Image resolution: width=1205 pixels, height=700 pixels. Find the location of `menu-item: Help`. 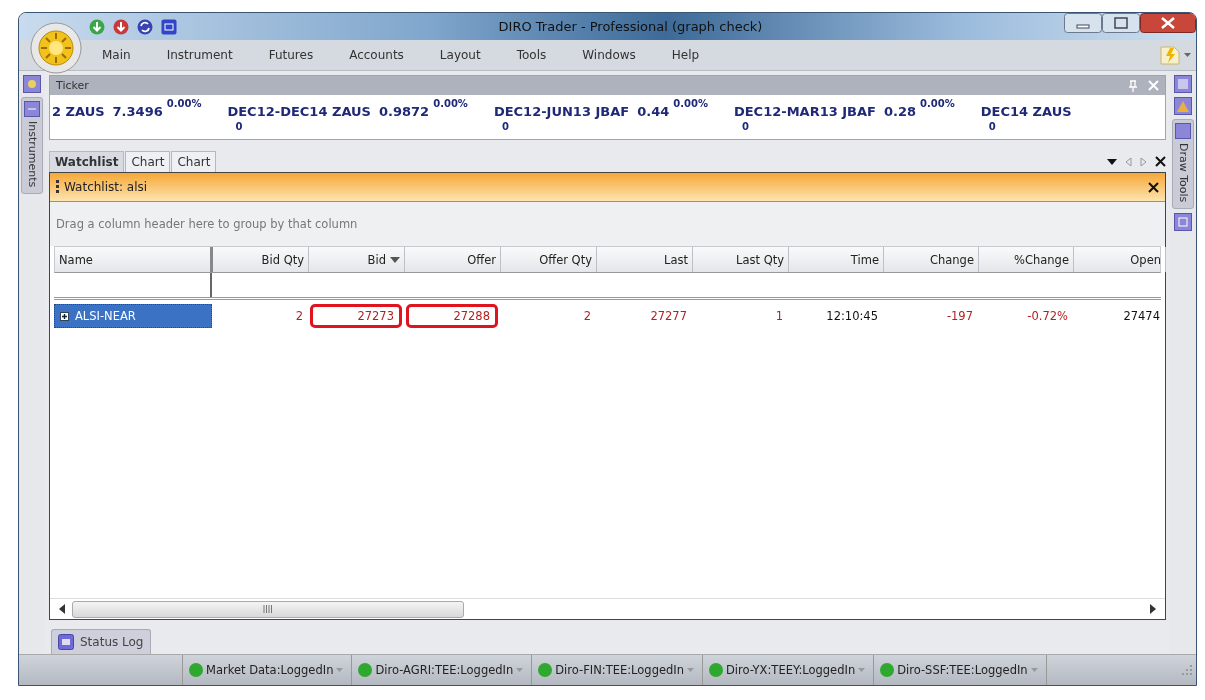

menu-item: Help is located at coordinates (685, 55).